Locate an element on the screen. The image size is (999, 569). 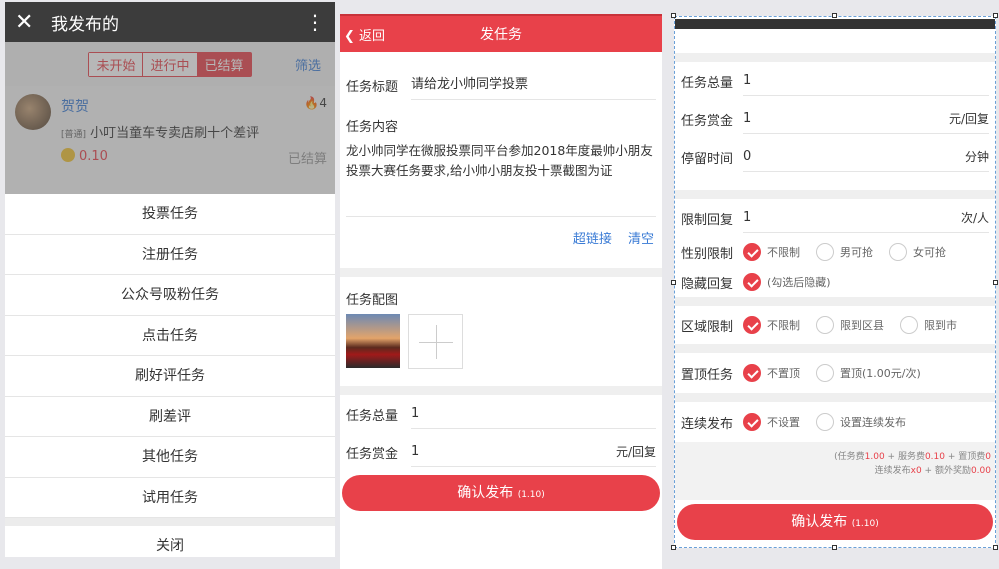
limit-row: 限制回复 1 次/人 is located at coordinates (835, 218).